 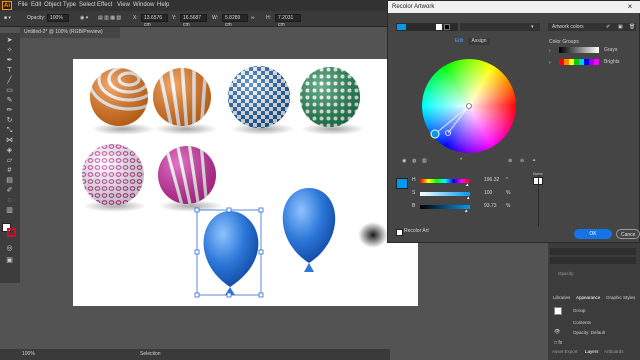 I want to click on menu-file: File, so click(x=23, y=5).